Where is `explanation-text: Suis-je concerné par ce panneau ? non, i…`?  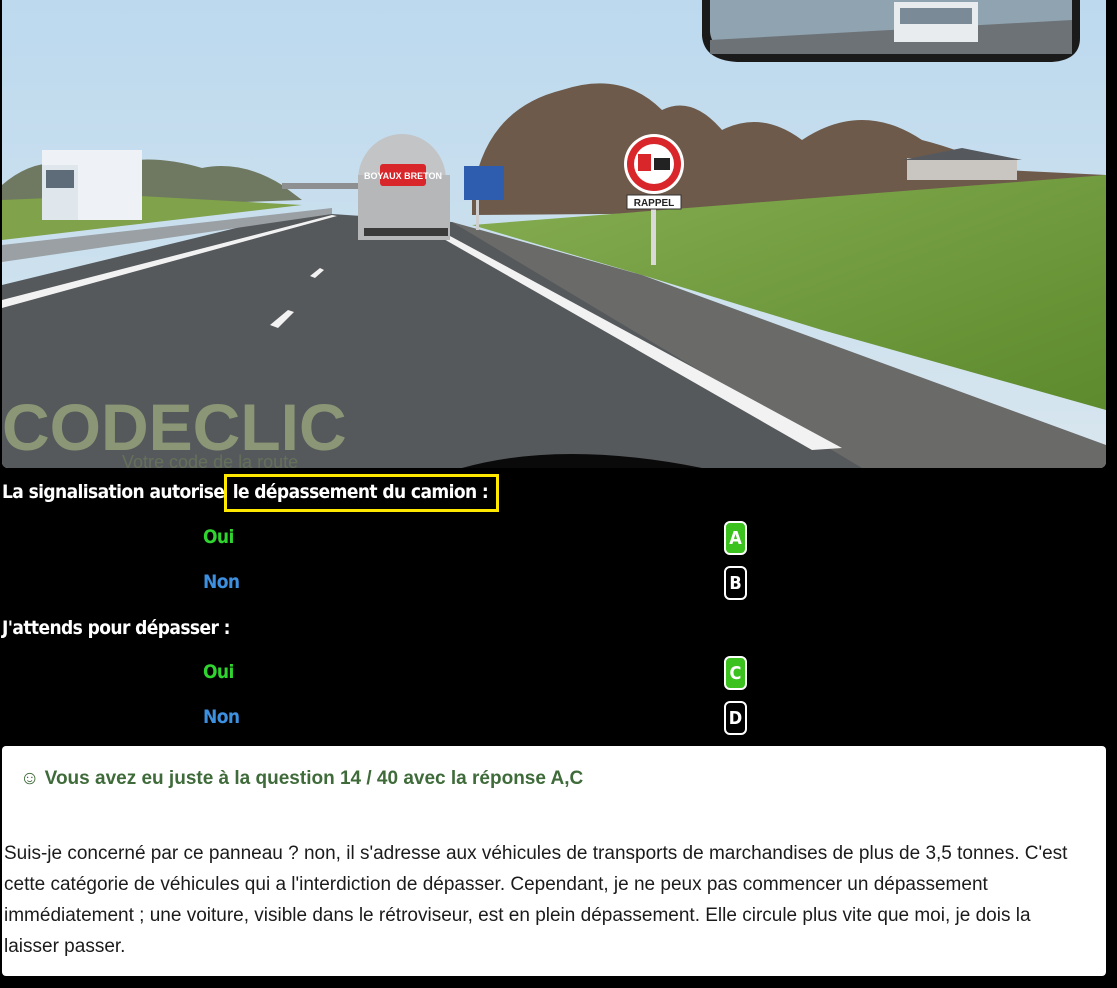 explanation-text: Suis-je concerné par ce panneau ? non, i… is located at coordinates (536, 900).